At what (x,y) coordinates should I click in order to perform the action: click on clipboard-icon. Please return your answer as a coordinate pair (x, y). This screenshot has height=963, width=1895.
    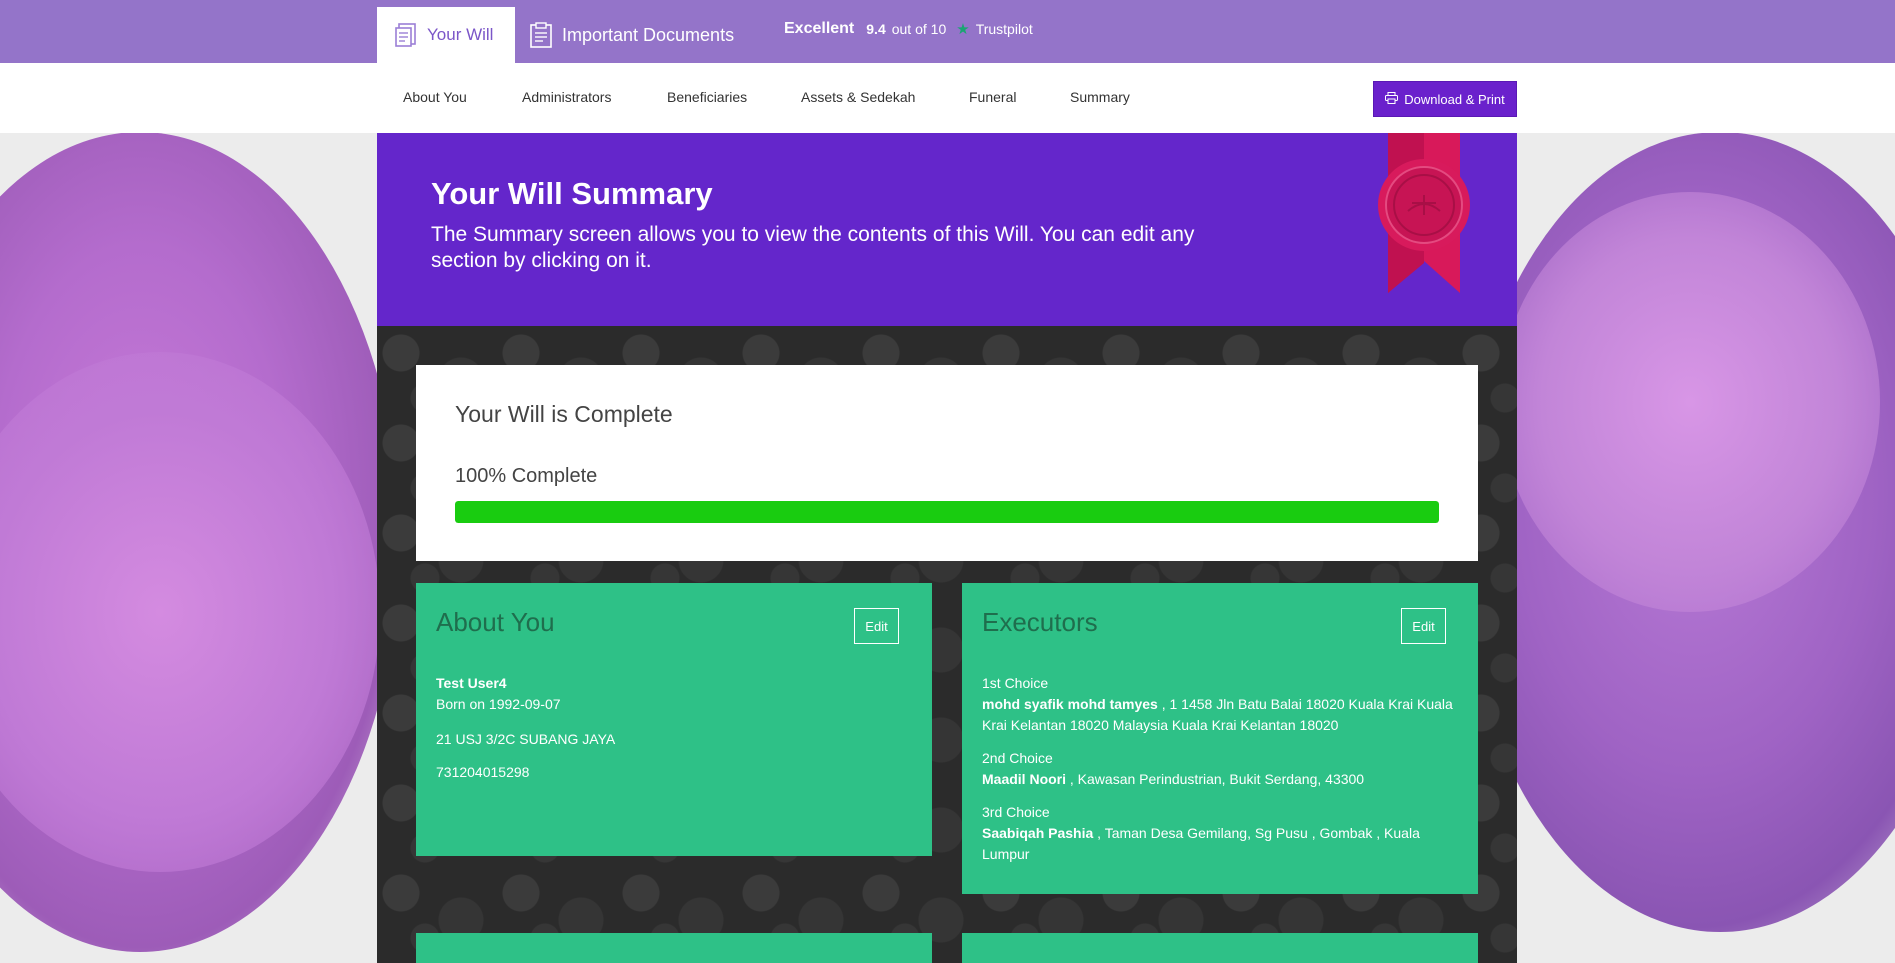
    Looking at the image, I should click on (541, 35).